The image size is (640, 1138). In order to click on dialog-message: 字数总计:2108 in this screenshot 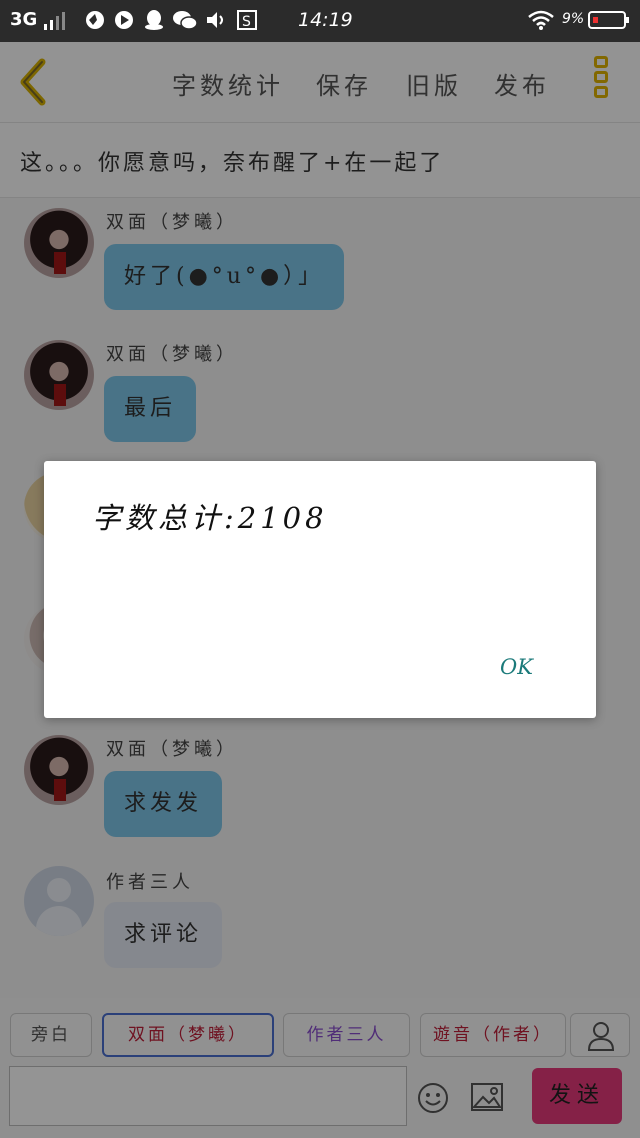, I will do `click(210, 518)`.